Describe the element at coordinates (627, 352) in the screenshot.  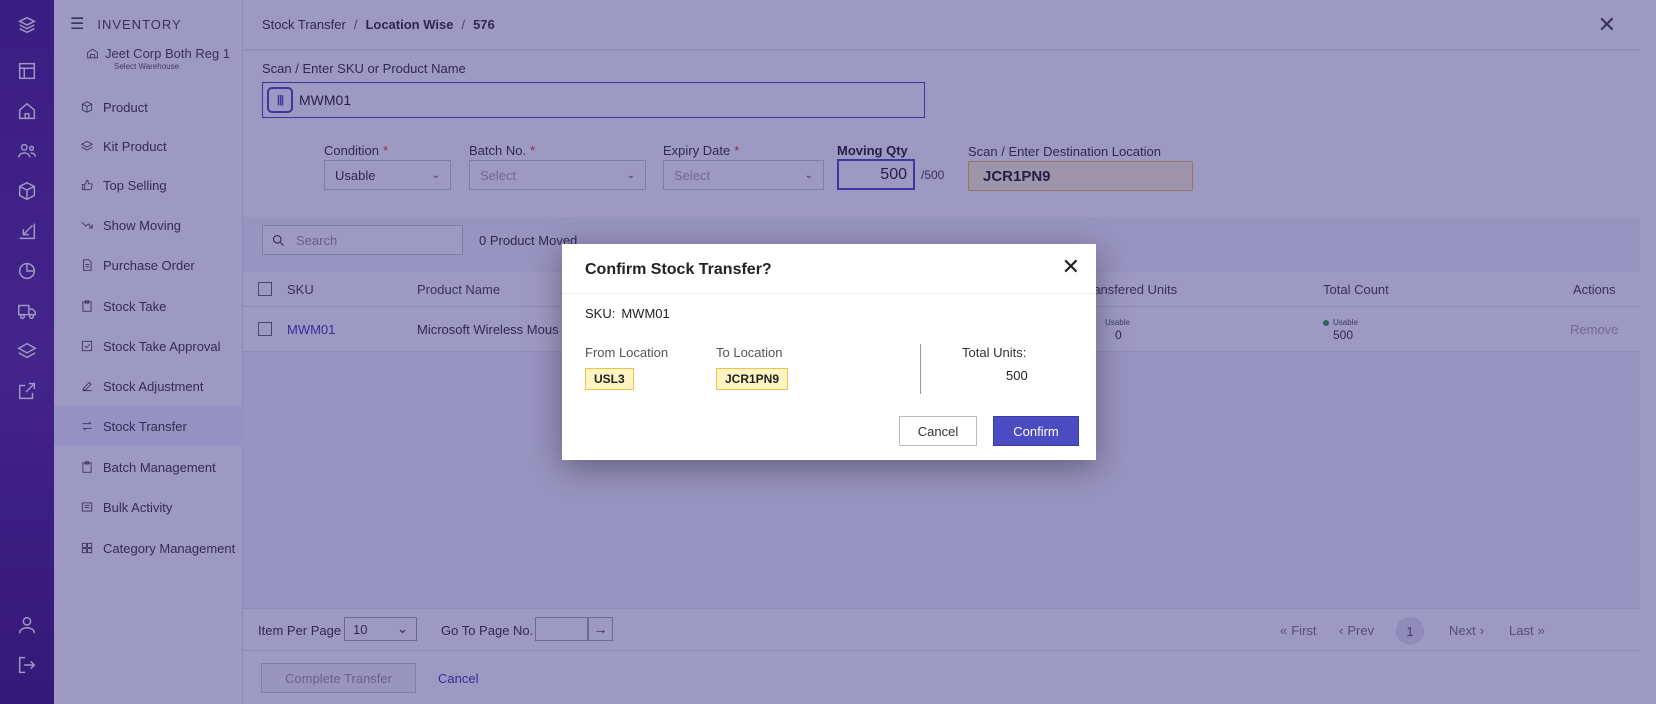
I see `from-location-label: From Location` at that location.